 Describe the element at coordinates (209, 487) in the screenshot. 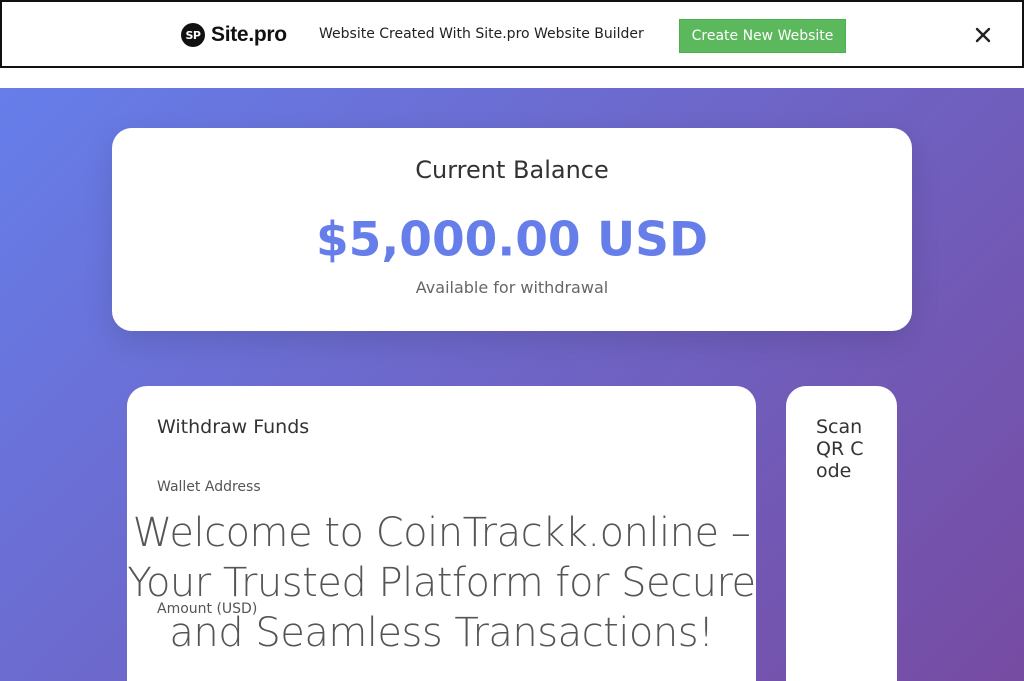

I see `wallet-address-label: Wallet Address` at that location.